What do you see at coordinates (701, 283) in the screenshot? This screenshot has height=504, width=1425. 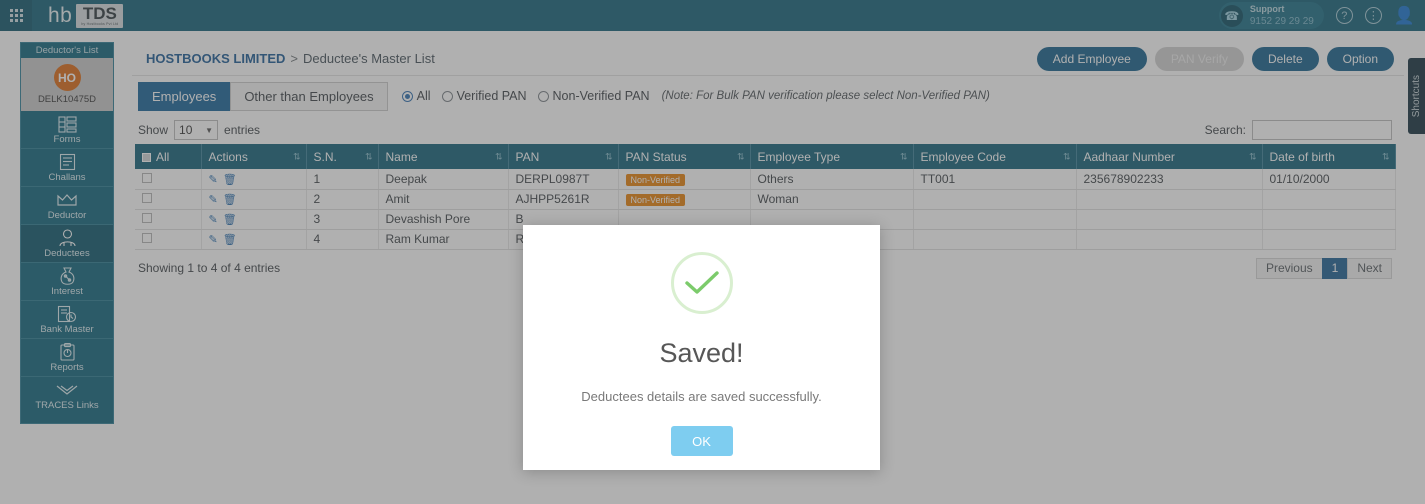 I see `success-check-icon` at bounding box center [701, 283].